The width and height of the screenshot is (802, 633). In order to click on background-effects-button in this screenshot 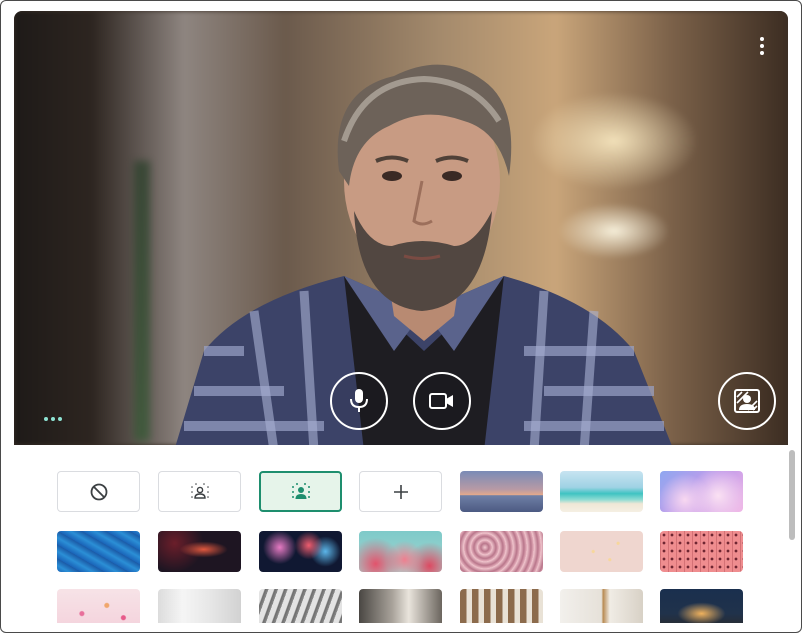, I will do `click(747, 401)`.